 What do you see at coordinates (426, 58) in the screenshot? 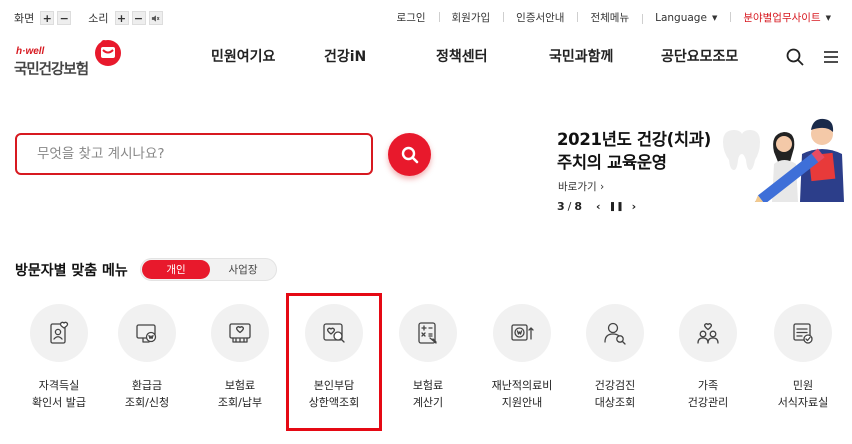
I see `main-navigation: 민원여기요 건강iN 정책센터 국민과함께 공단요모조모` at bounding box center [426, 58].